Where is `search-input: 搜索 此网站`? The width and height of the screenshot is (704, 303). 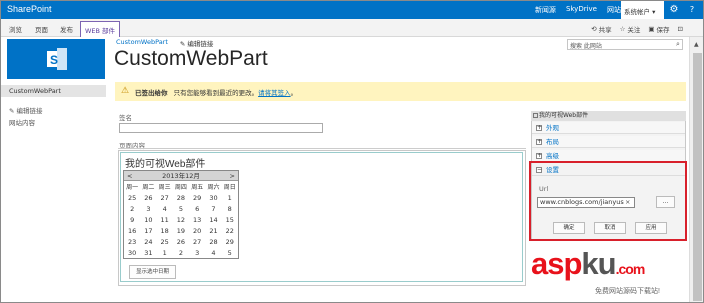
search-input: 搜索 此网站 is located at coordinates (625, 44).